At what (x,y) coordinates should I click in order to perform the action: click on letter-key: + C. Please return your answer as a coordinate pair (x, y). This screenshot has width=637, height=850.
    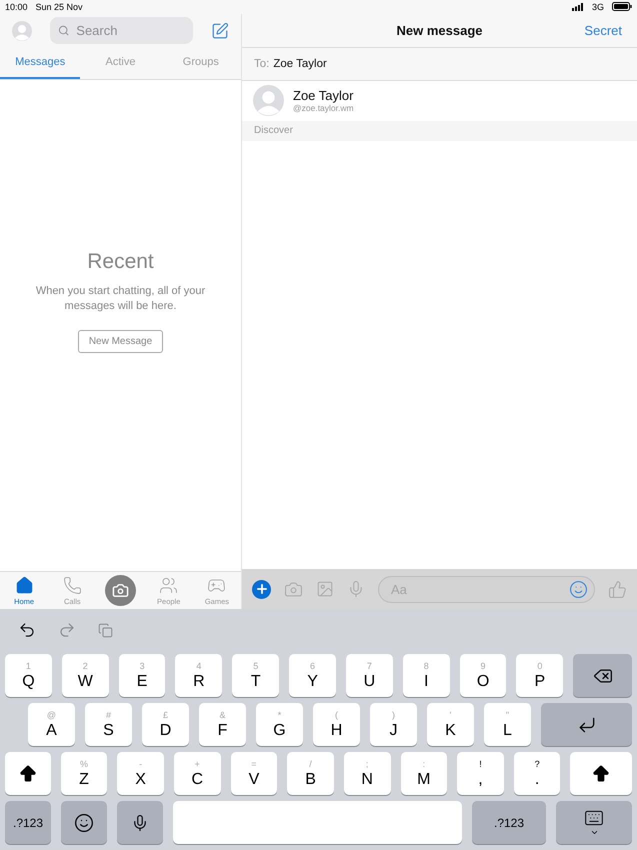
    Looking at the image, I should click on (197, 773).